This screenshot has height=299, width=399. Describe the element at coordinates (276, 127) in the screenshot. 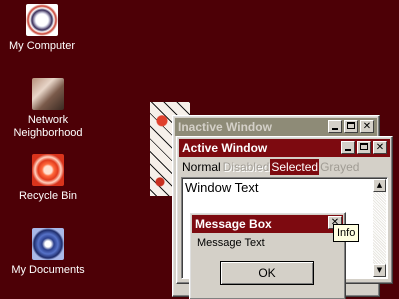

I see `inactive-window-titlebar: Inactive Window ✕` at that location.